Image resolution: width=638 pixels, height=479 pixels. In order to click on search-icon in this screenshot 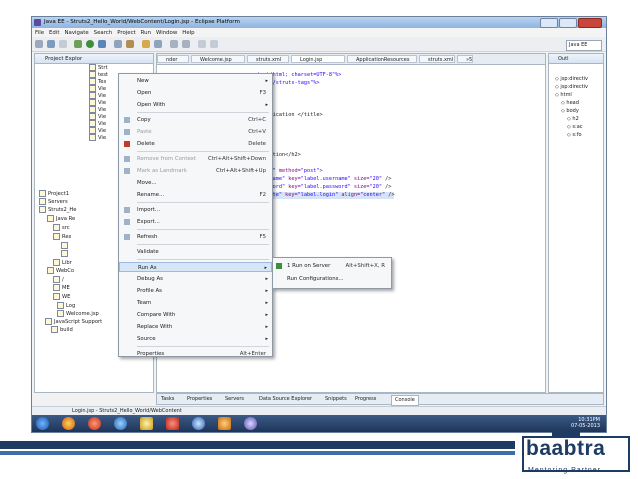, I will do `click(158, 44)`.